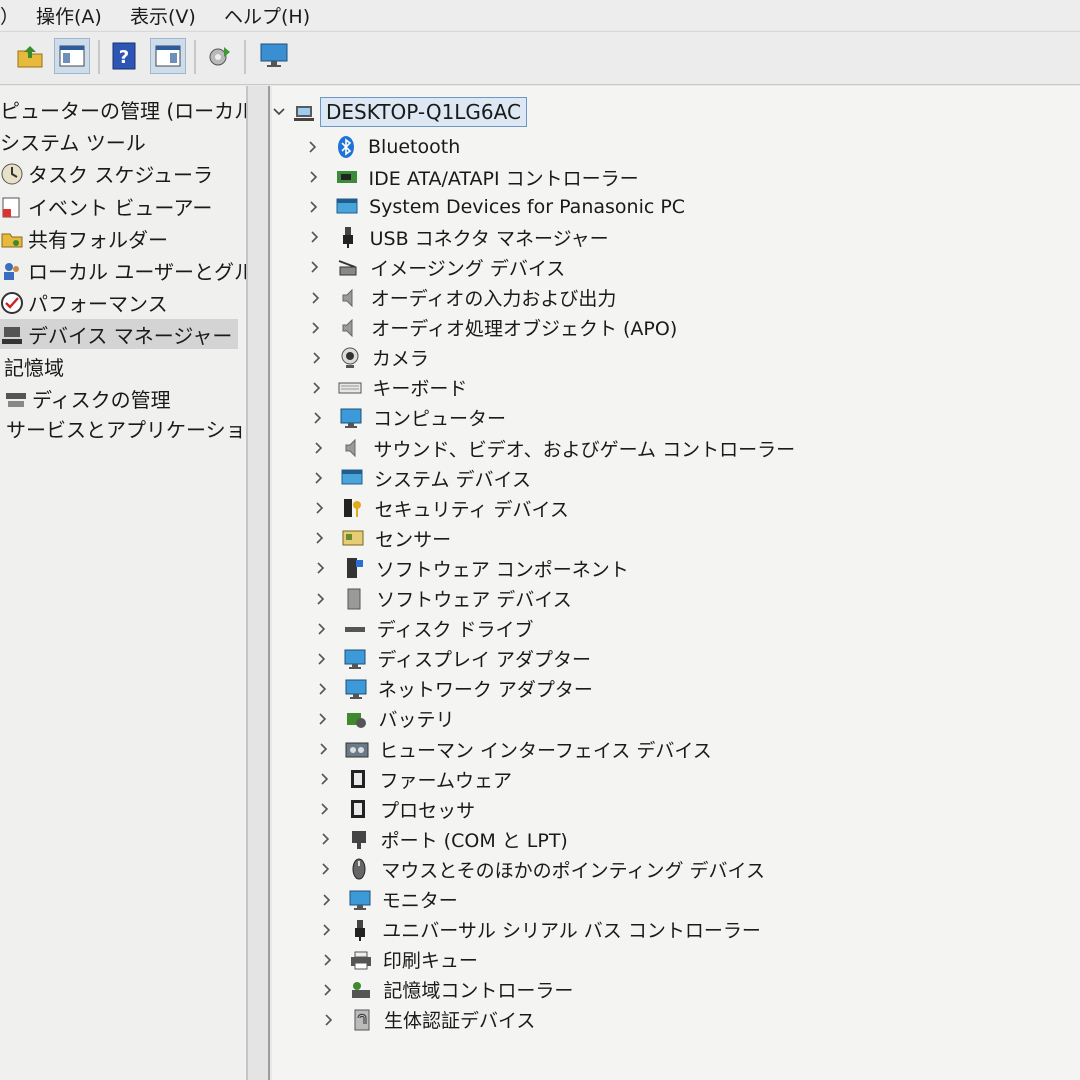  I want to click on pane-splitter, so click(259, 583).